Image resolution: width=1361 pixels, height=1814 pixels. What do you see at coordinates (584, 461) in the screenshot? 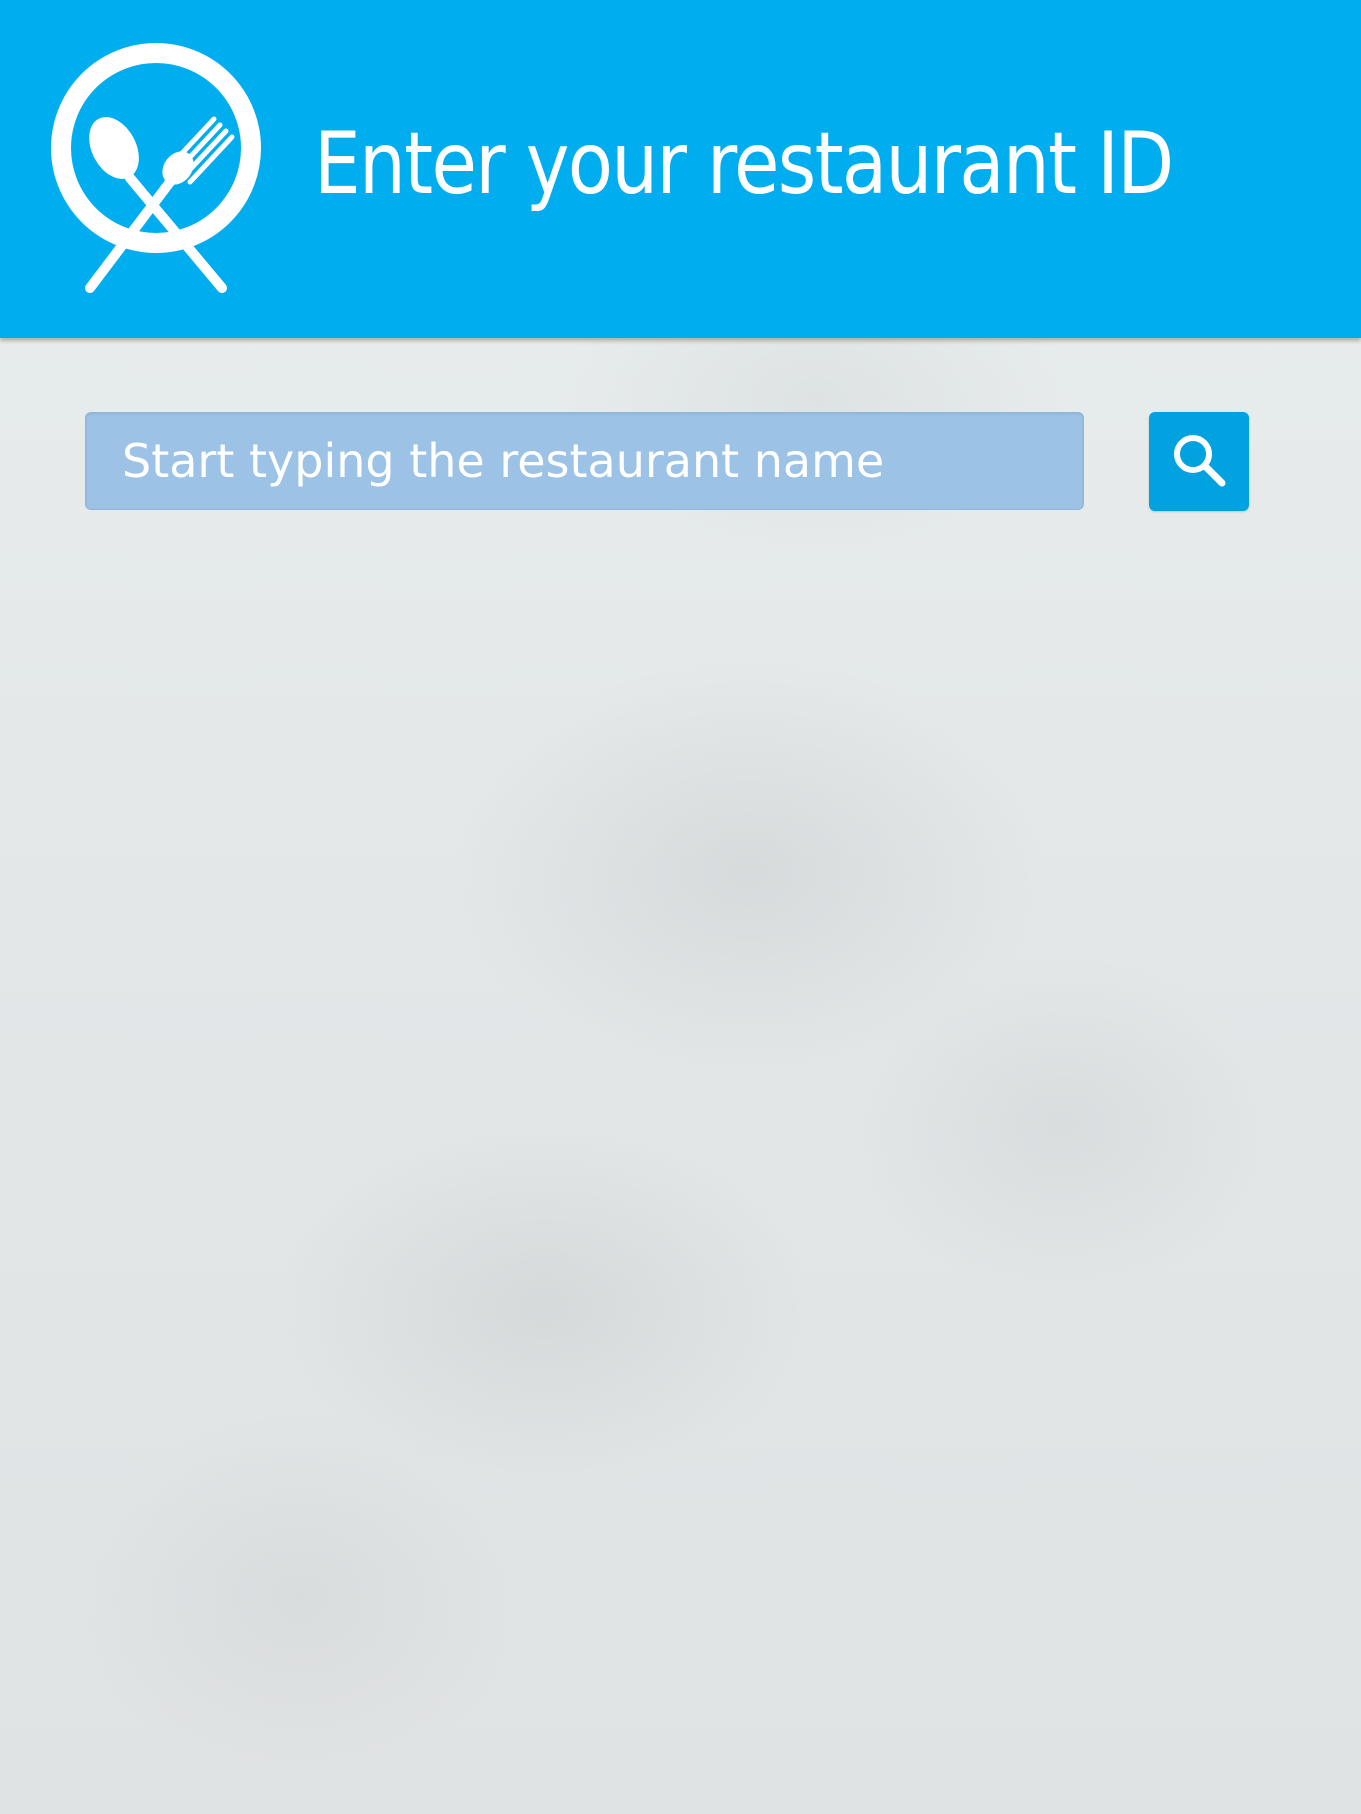
I see `restaurant-search-input` at bounding box center [584, 461].